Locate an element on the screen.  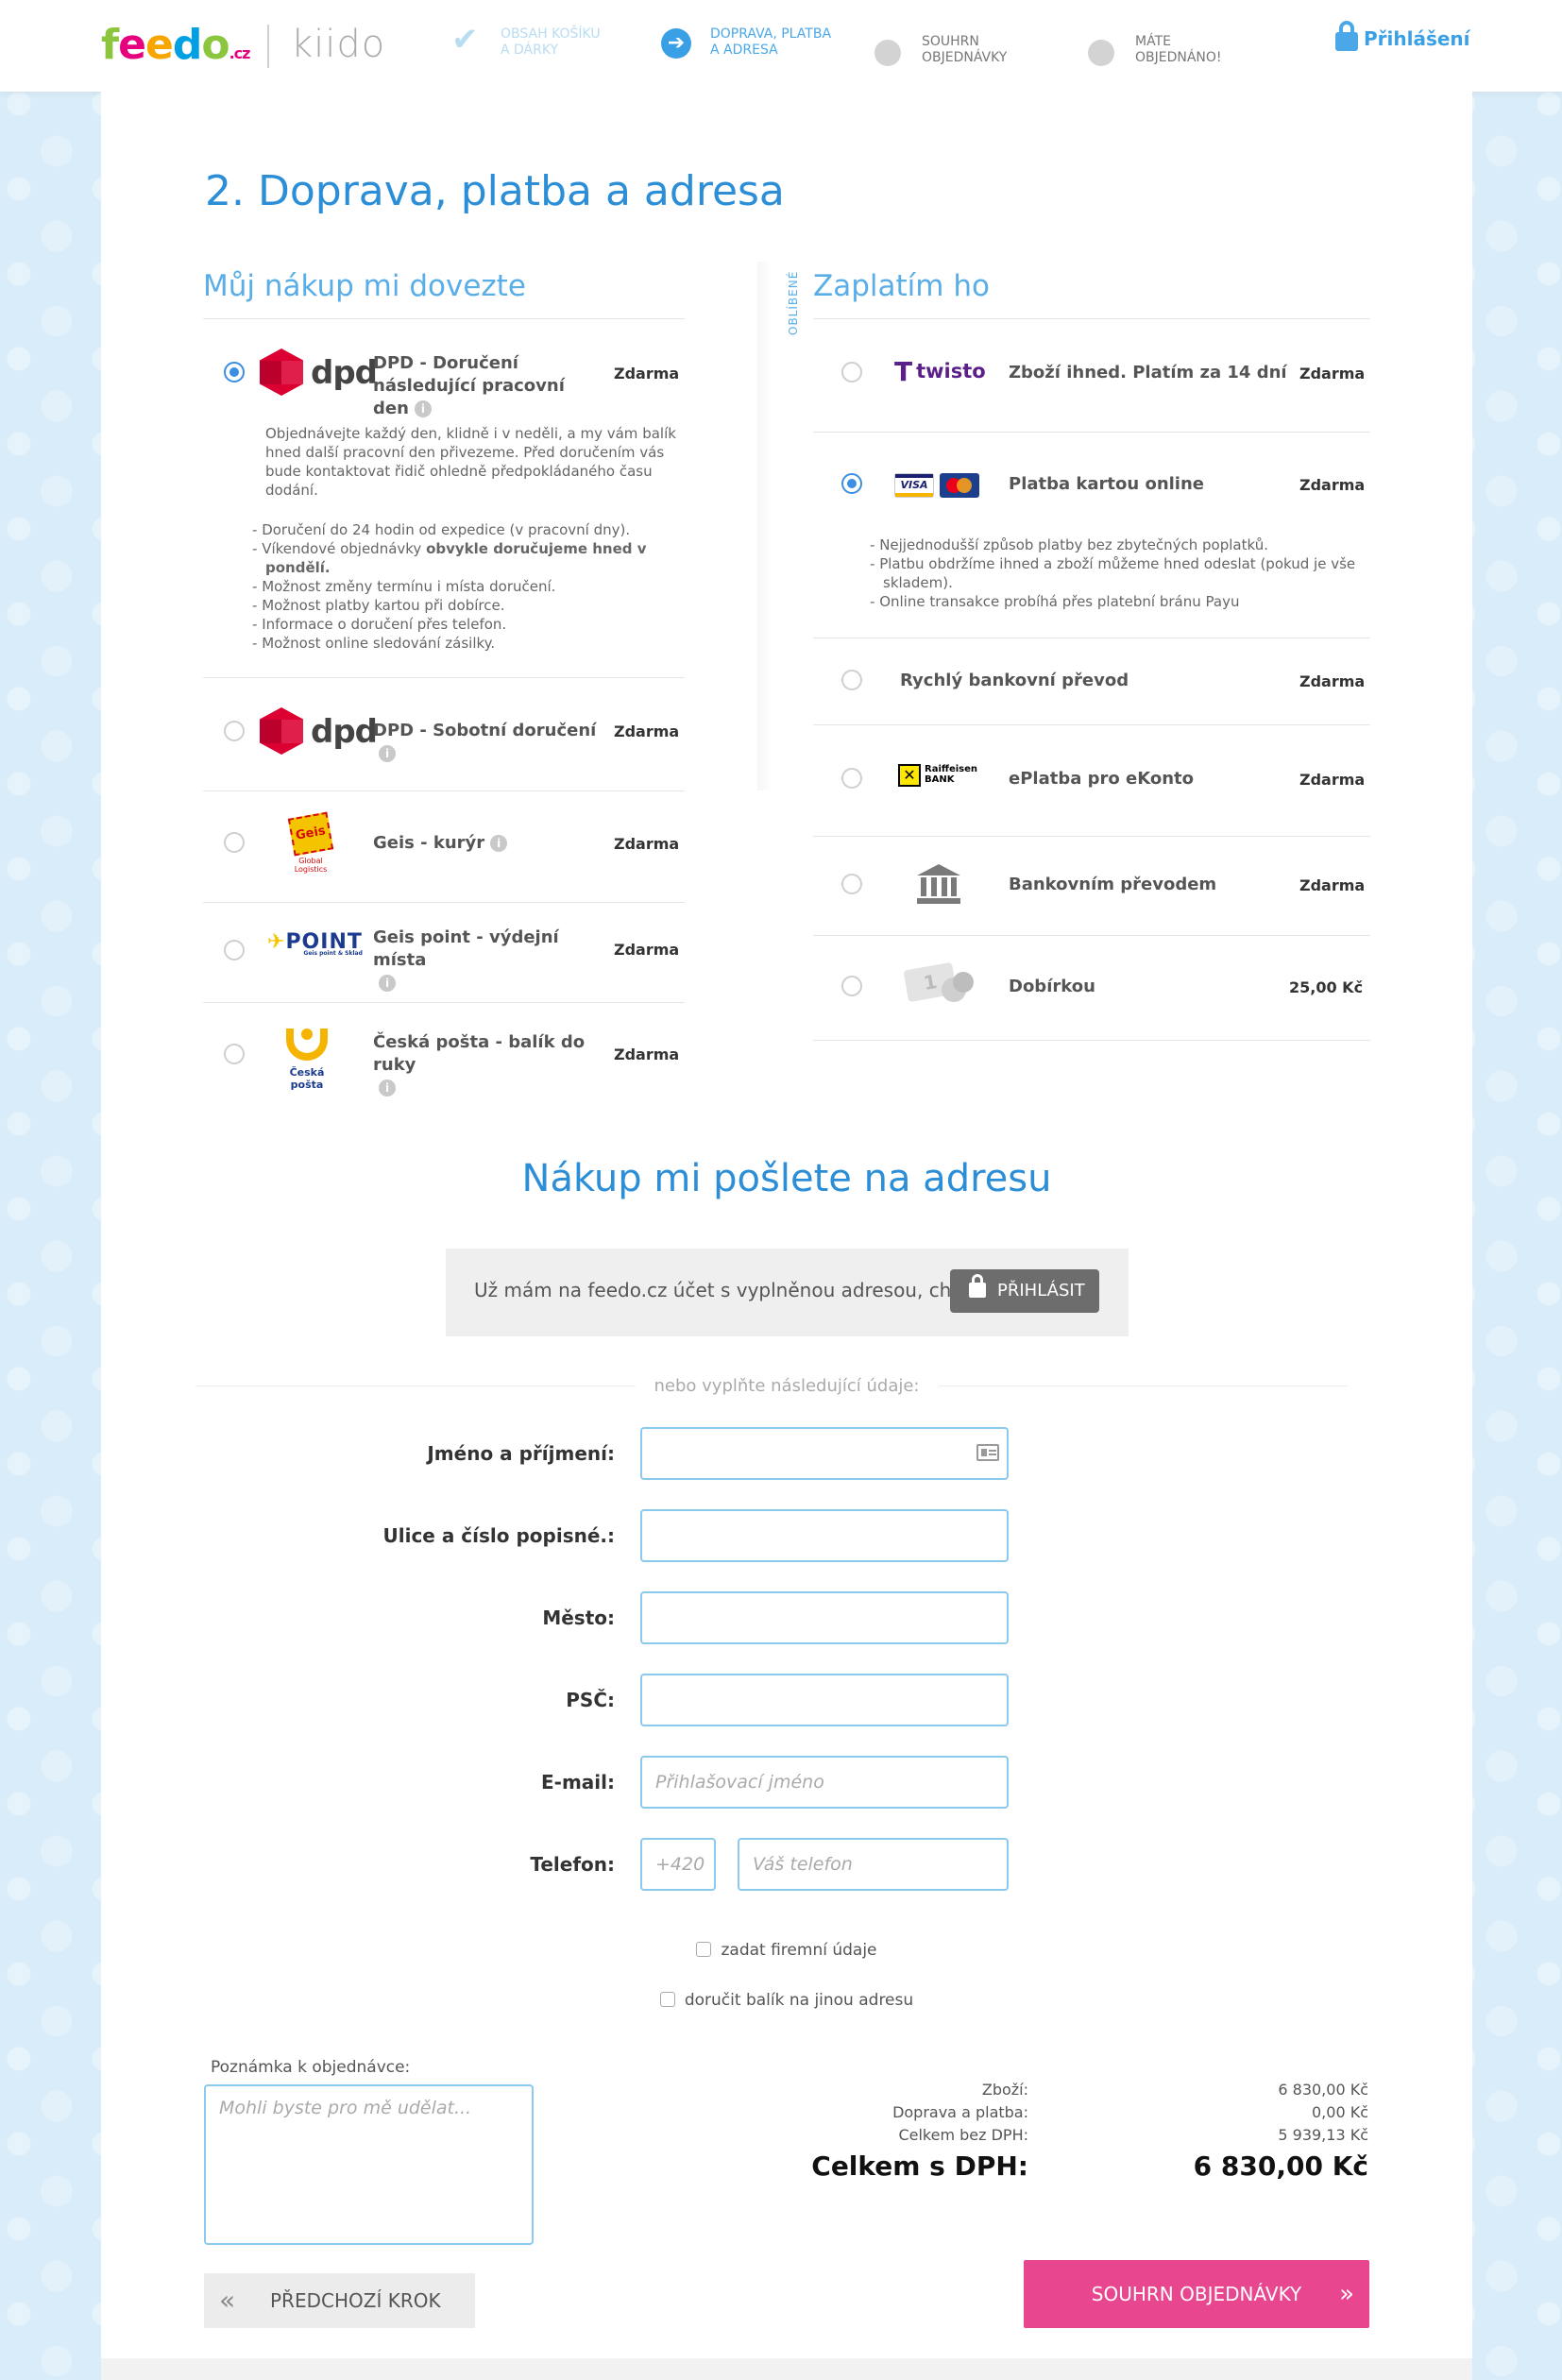
step-label: SOUHRN is located at coordinates (950, 41).